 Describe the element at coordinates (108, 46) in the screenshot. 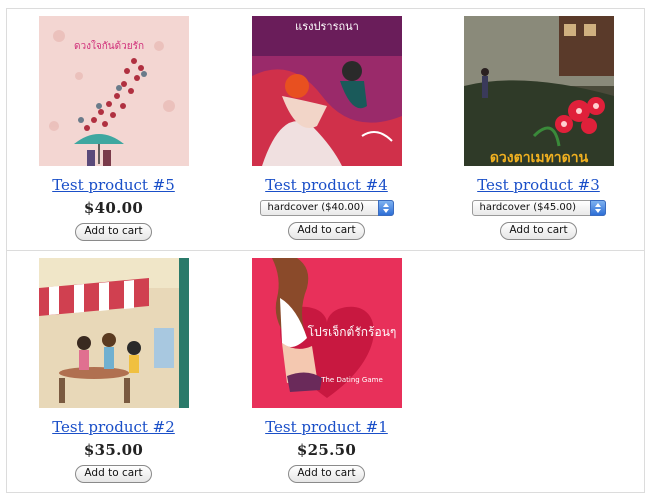

I see `cover-title-text: ดวงใจกันด้วยรัก` at that location.